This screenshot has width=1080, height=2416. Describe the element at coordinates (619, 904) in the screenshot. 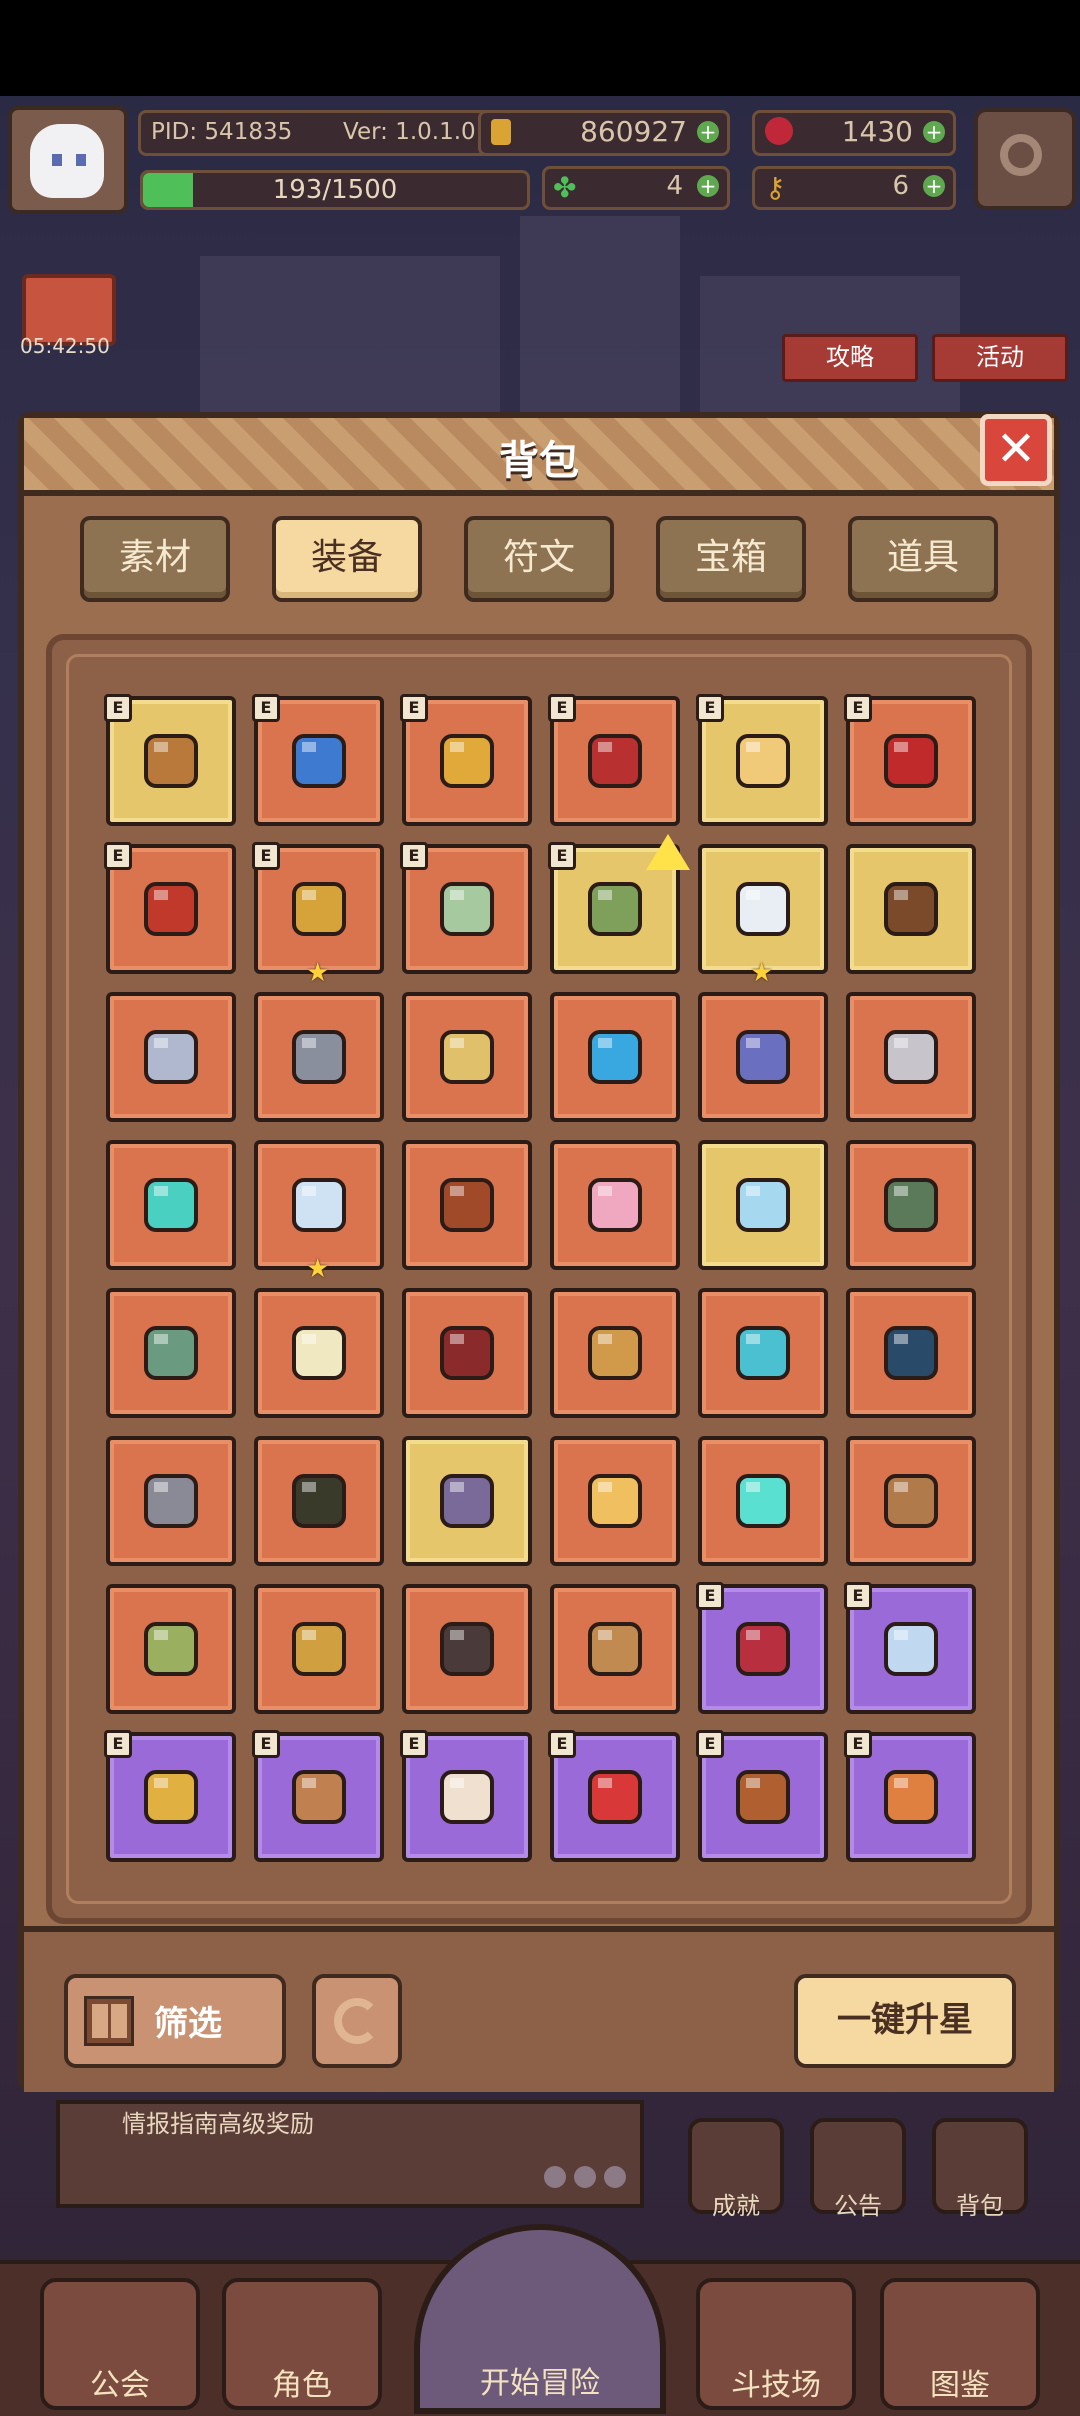

I see `inventory-slot-green-amulet: E` at that location.